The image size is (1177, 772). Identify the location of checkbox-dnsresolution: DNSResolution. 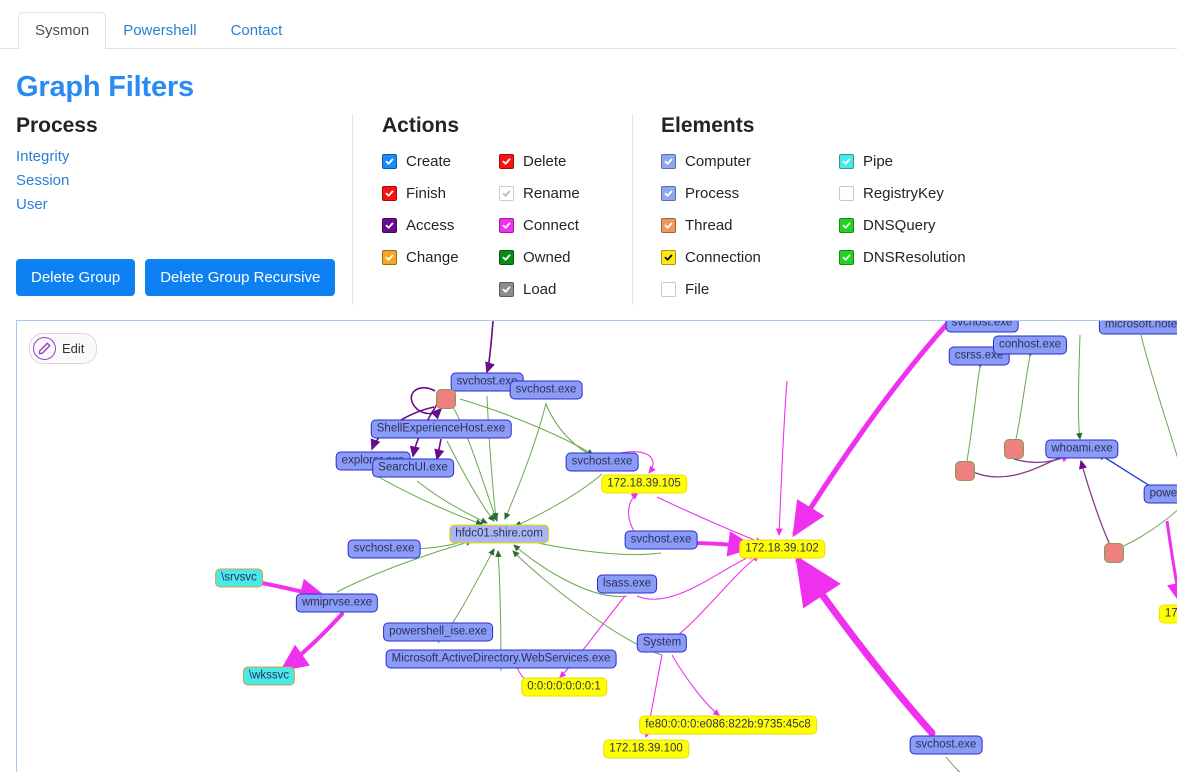
(928, 257).